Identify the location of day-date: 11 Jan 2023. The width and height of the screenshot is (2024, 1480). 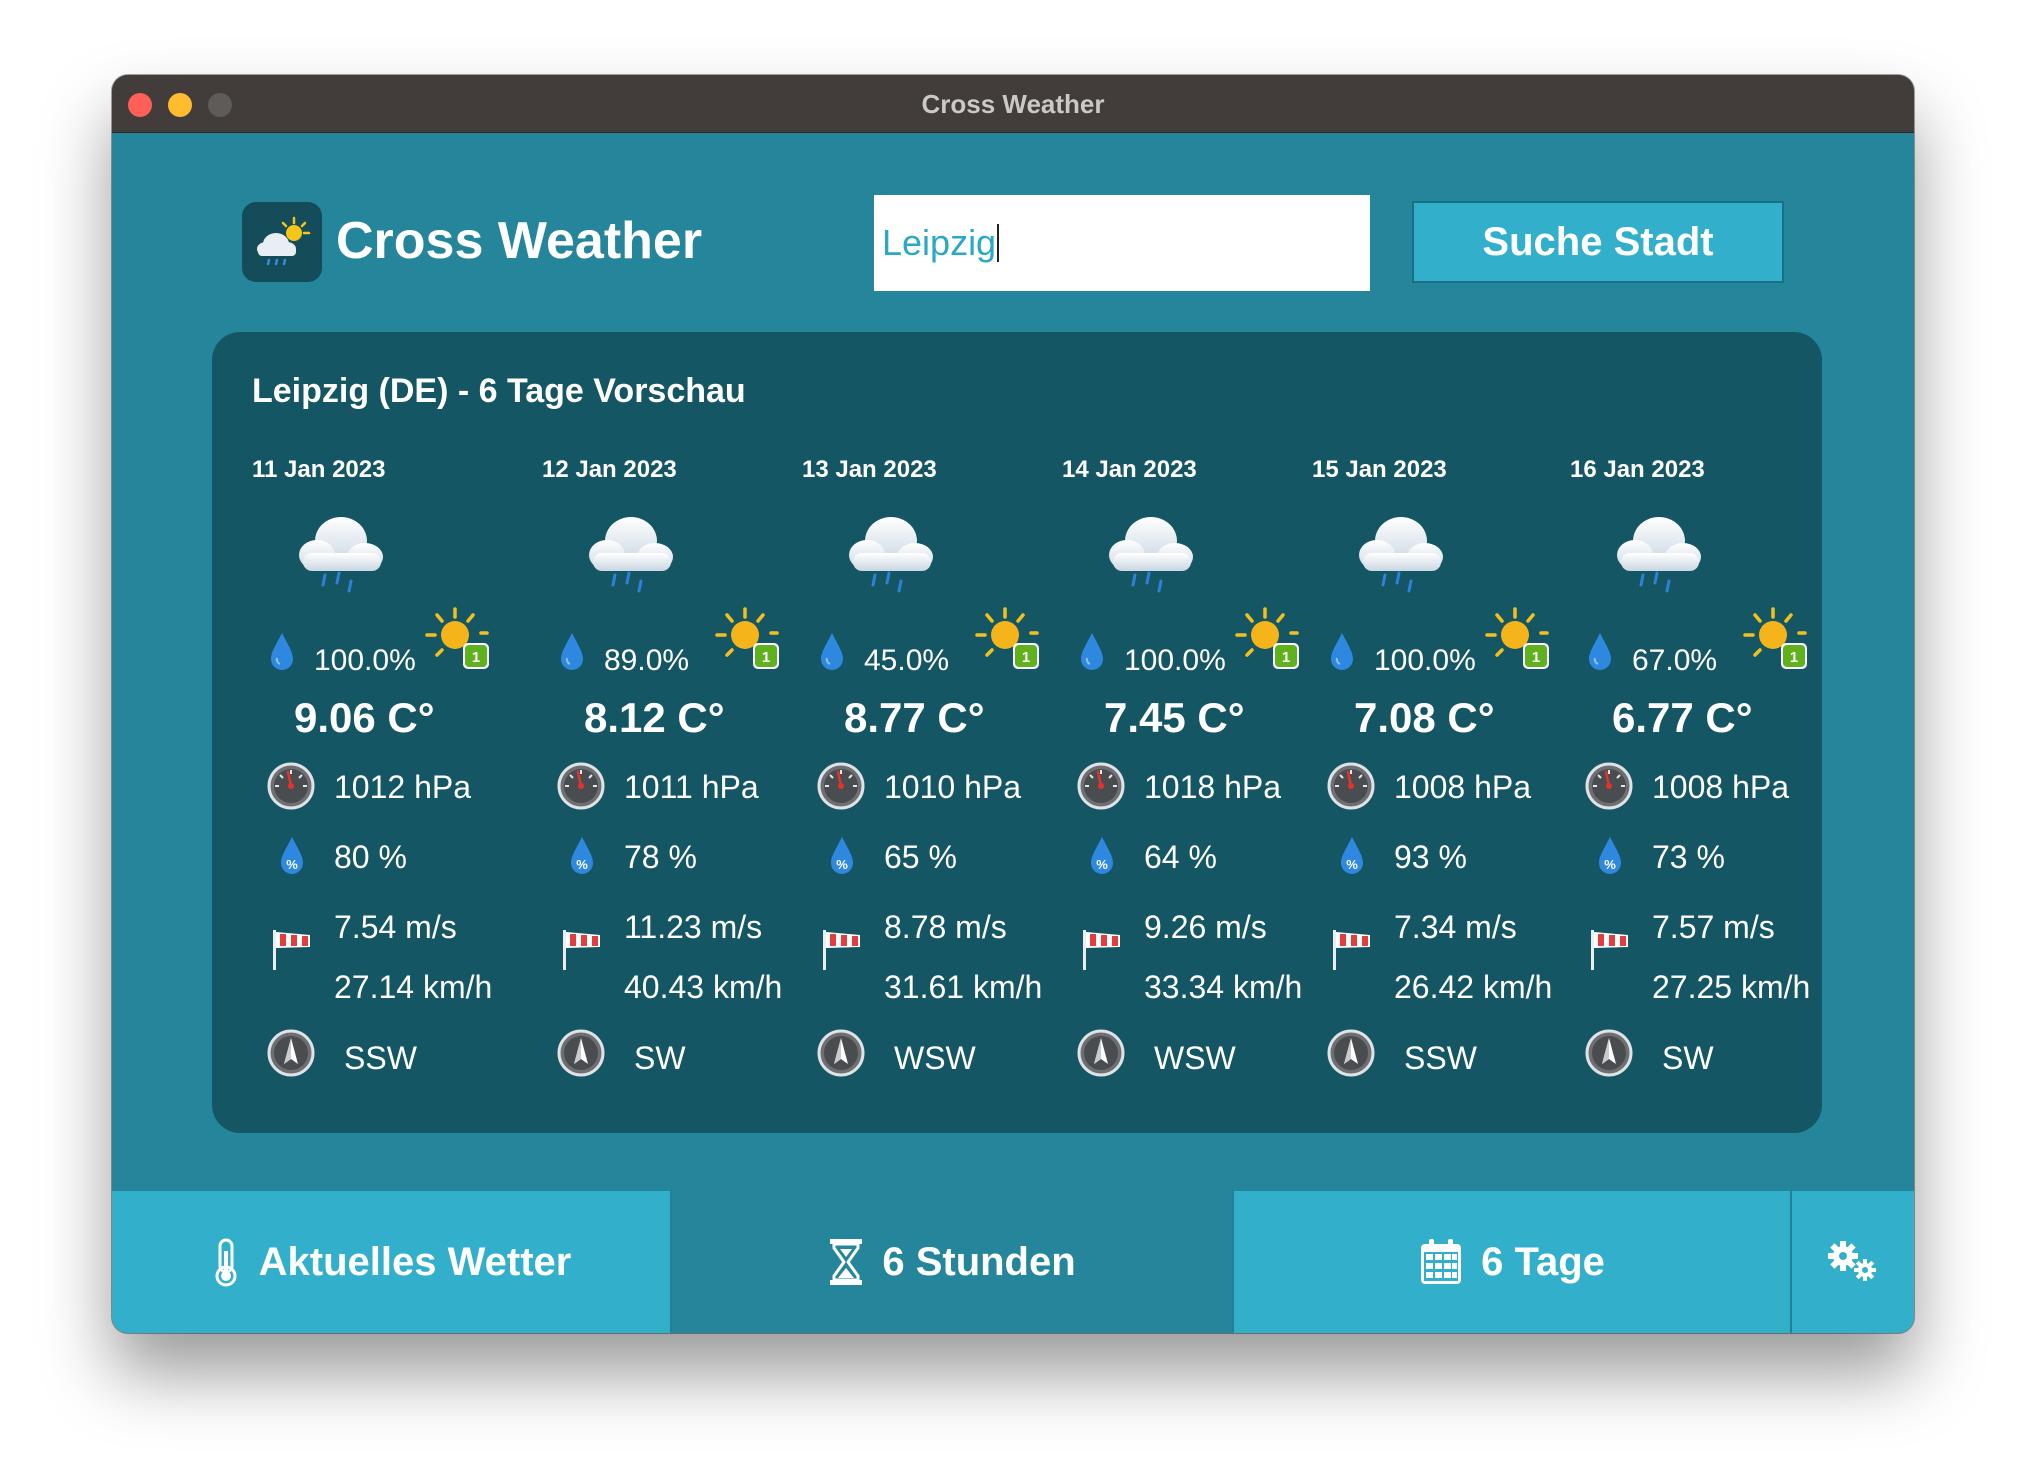
(319, 469).